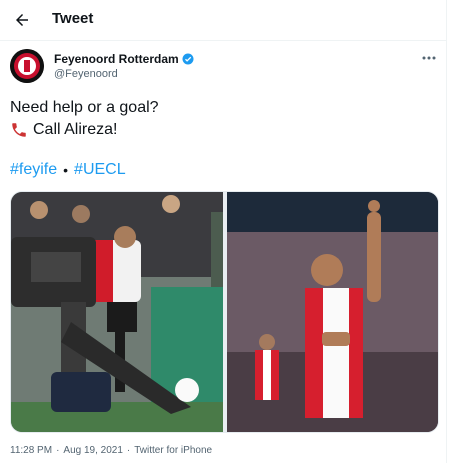 The width and height of the screenshot is (450, 463). I want to click on back-button, so click(22, 20).